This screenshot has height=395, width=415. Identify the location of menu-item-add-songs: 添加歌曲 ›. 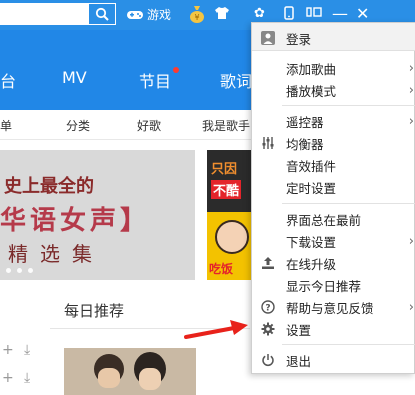
(333, 68).